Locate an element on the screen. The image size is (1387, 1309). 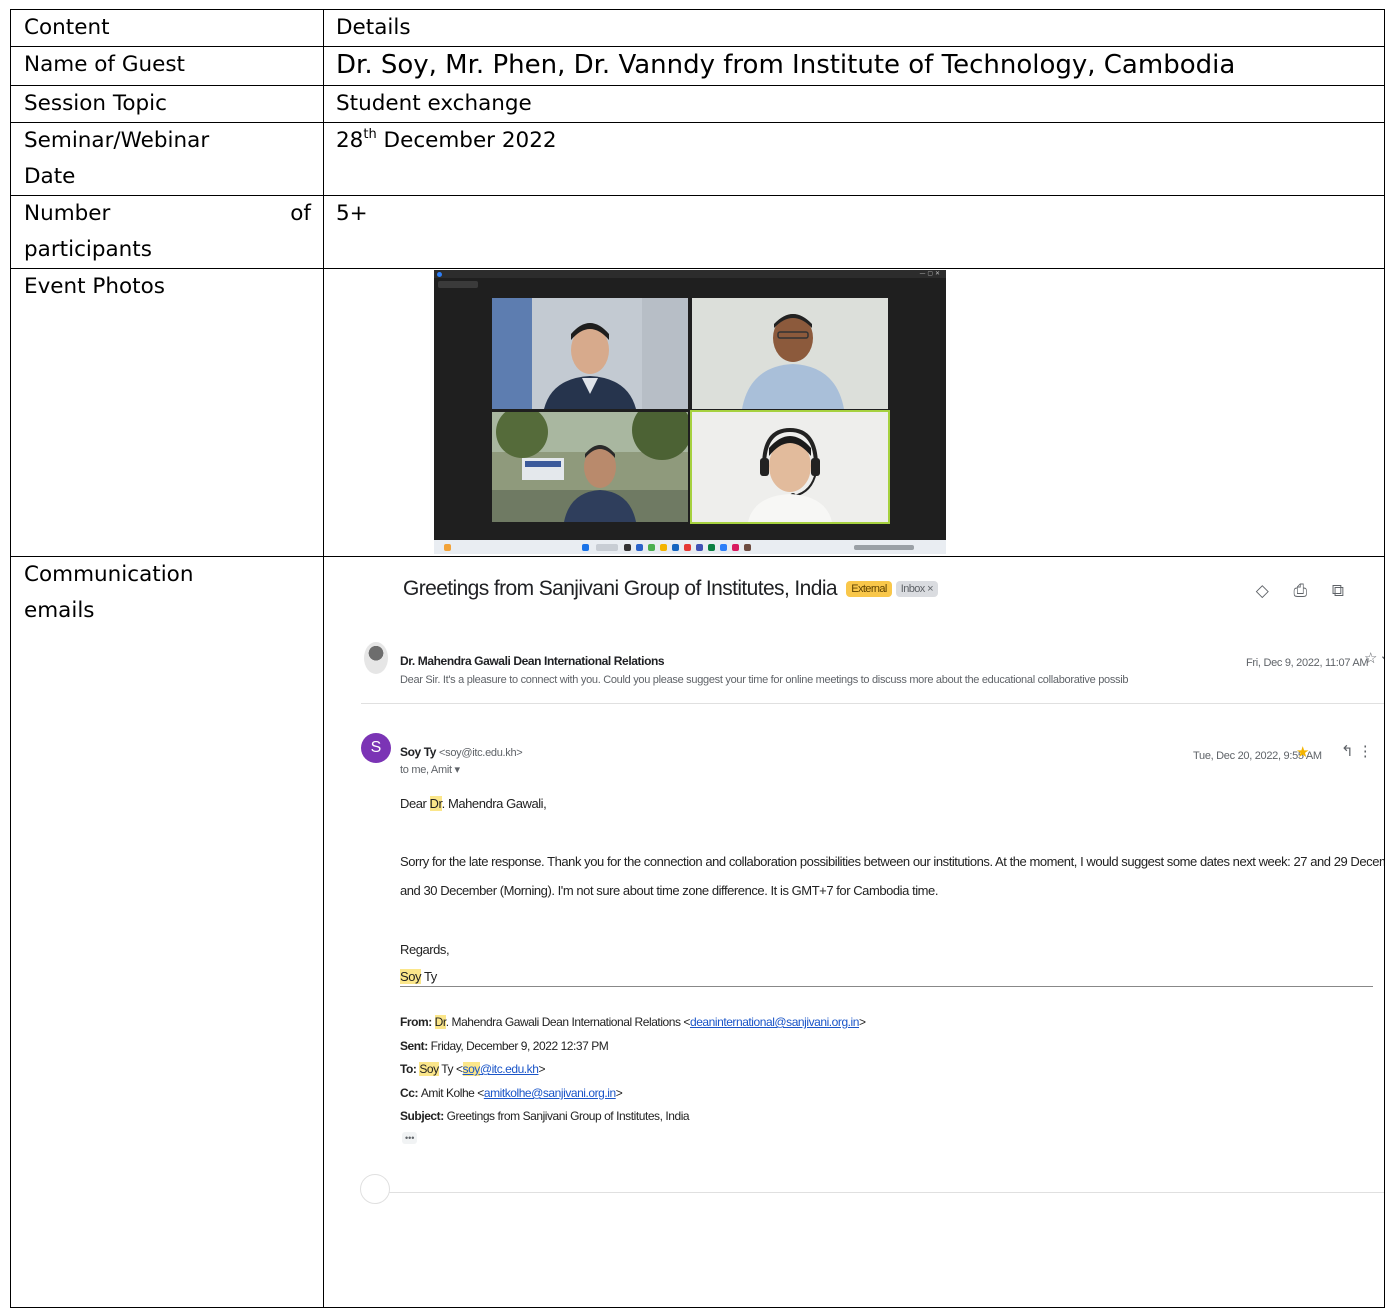
table-row: Number of participants 5+ is located at coordinates (697, 232).